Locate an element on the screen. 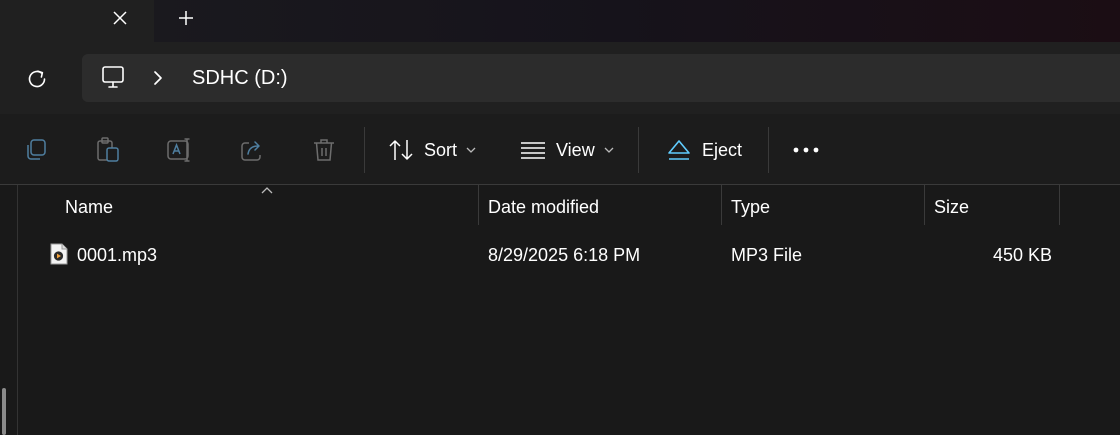  more-icon is located at coordinates (806, 150).